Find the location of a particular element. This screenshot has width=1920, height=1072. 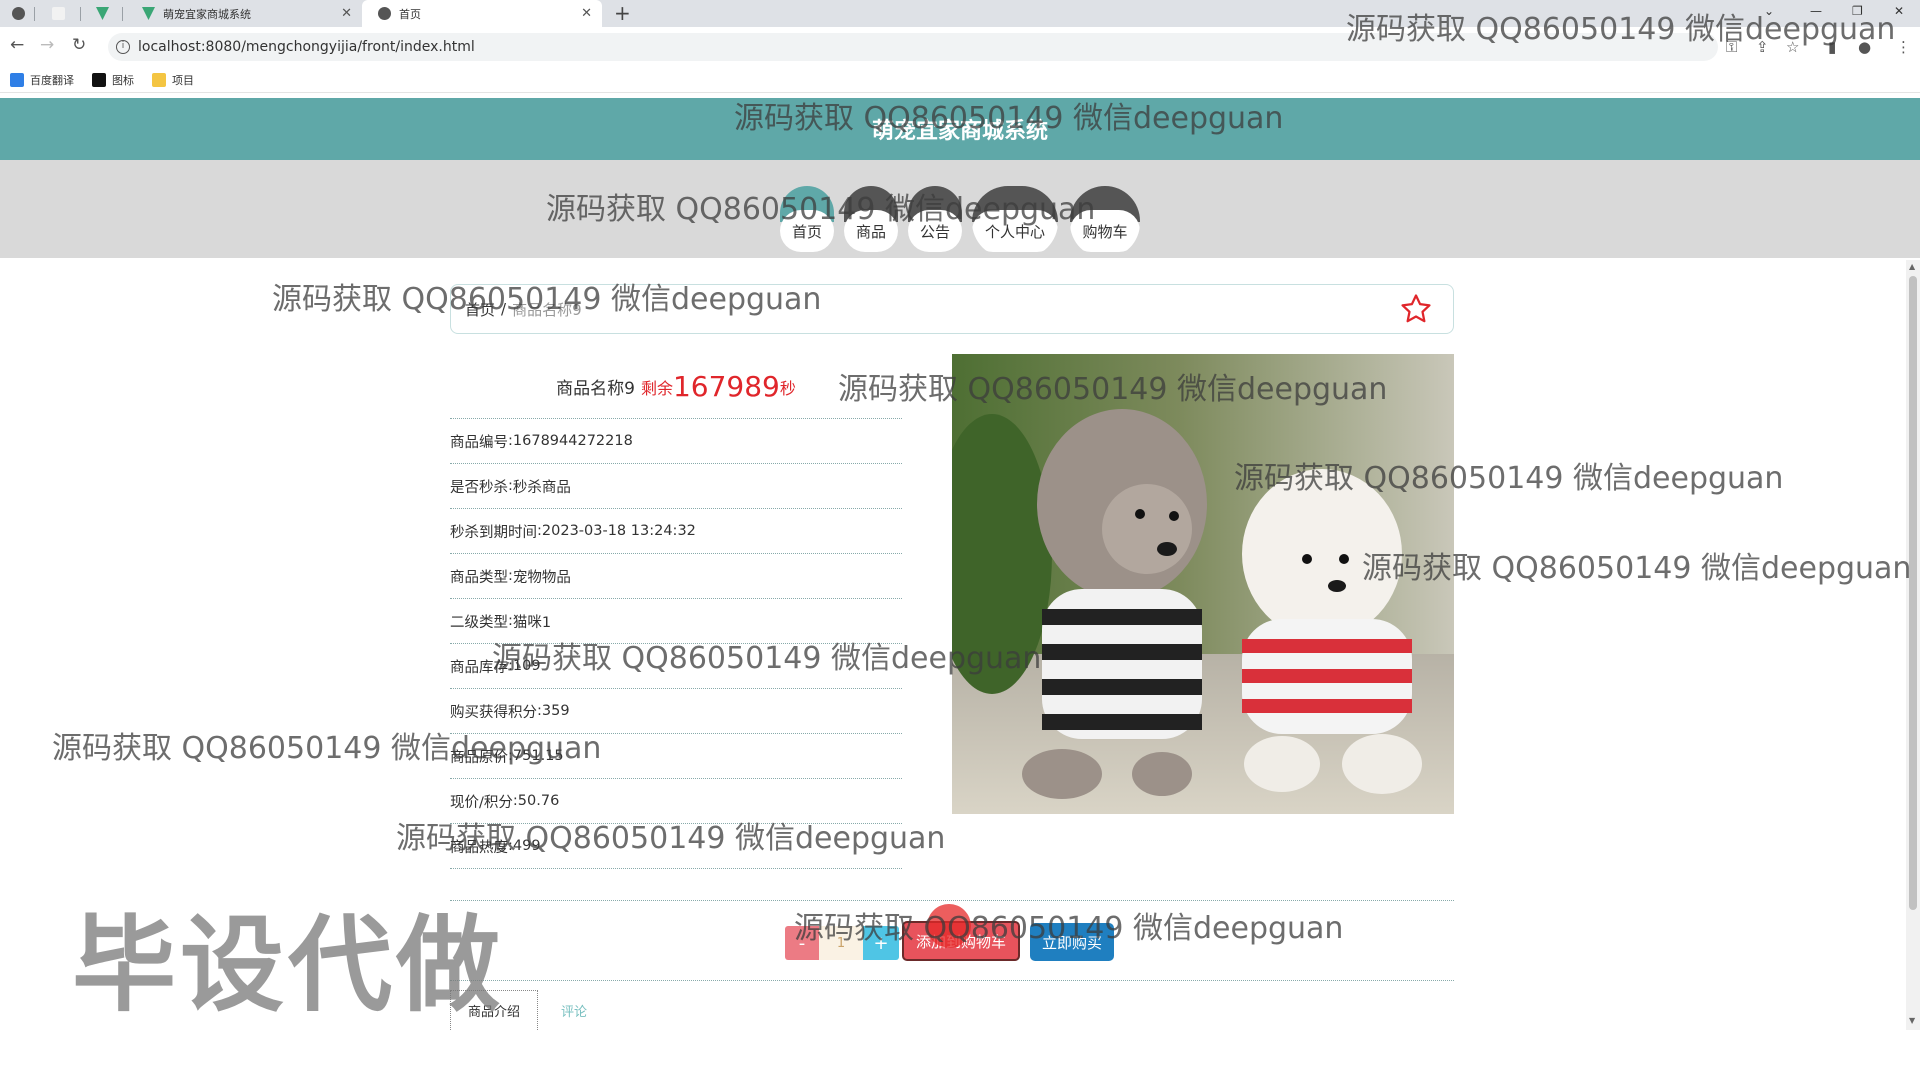

field-label: 商品库存 is located at coordinates (479, 667).